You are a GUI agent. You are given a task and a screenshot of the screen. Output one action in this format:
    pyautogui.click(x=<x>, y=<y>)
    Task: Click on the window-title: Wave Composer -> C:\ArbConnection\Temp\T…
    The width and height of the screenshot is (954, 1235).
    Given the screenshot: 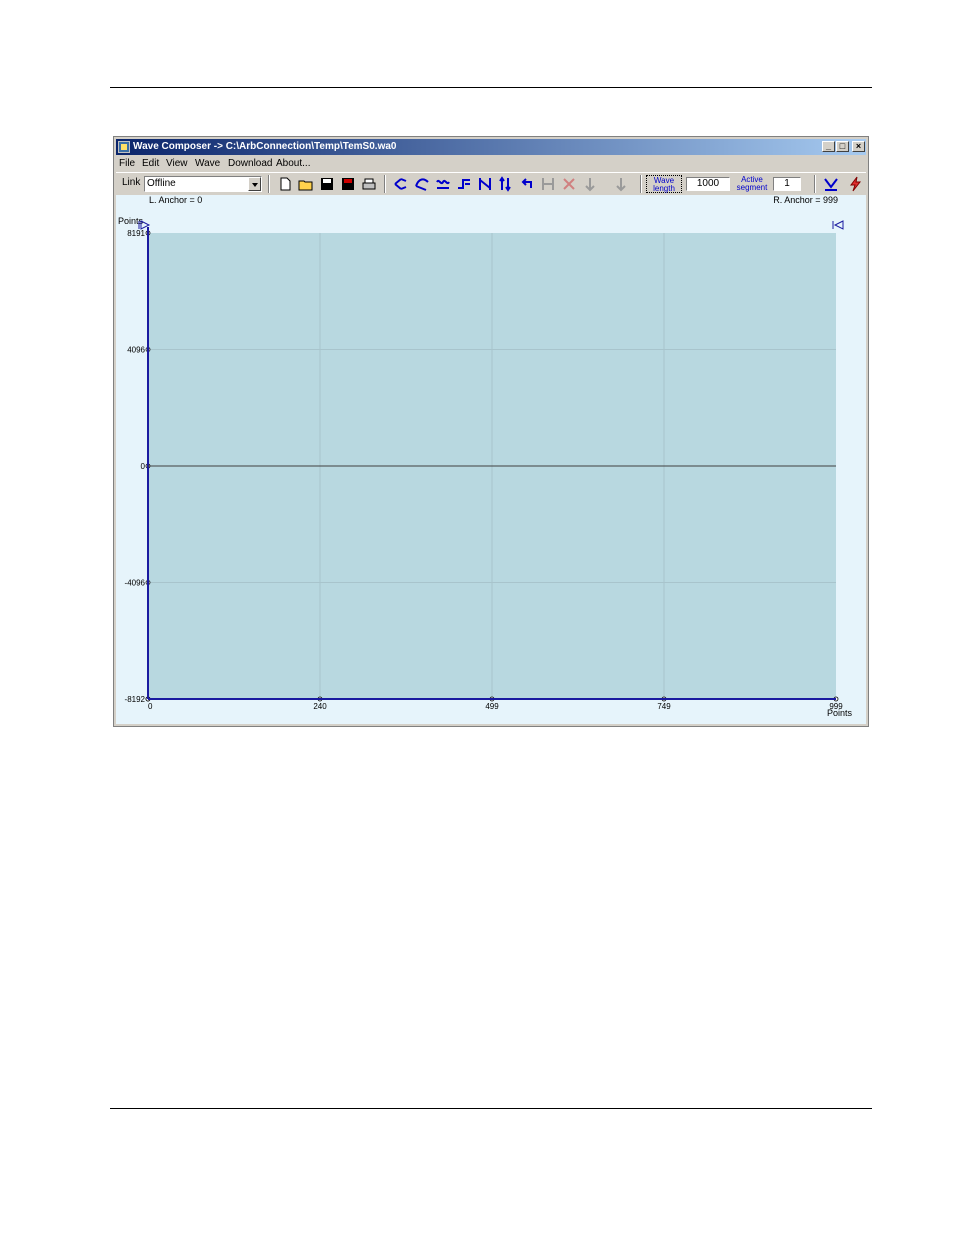 What is the action you would take?
    pyautogui.click(x=265, y=146)
    